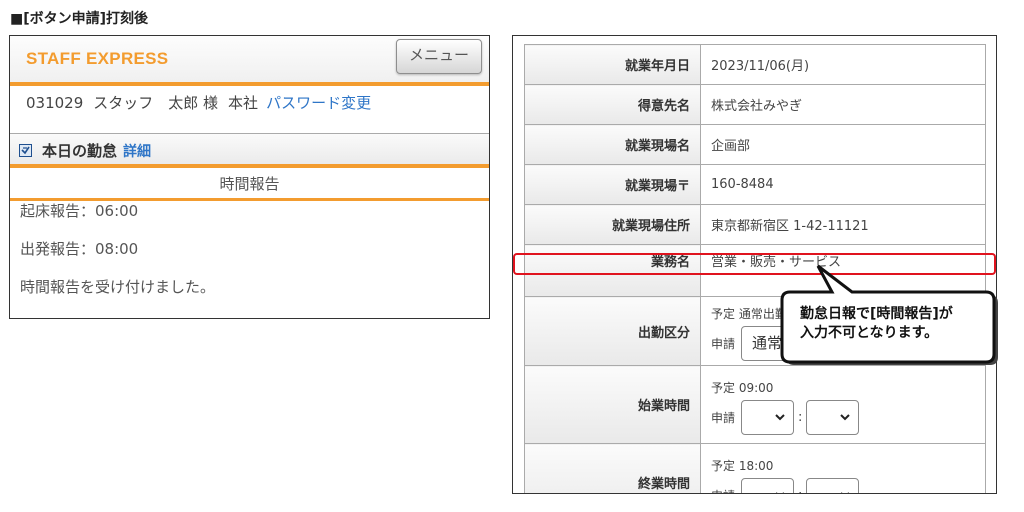 This screenshot has height=512, width=1024. I want to click on end-hour-select, so click(768, 485).